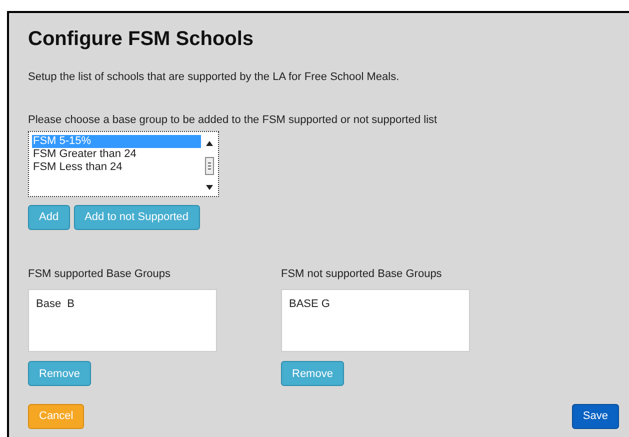 Image resolution: width=629 pixels, height=437 pixels. I want to click on save-button: Save, so click(595, 416).